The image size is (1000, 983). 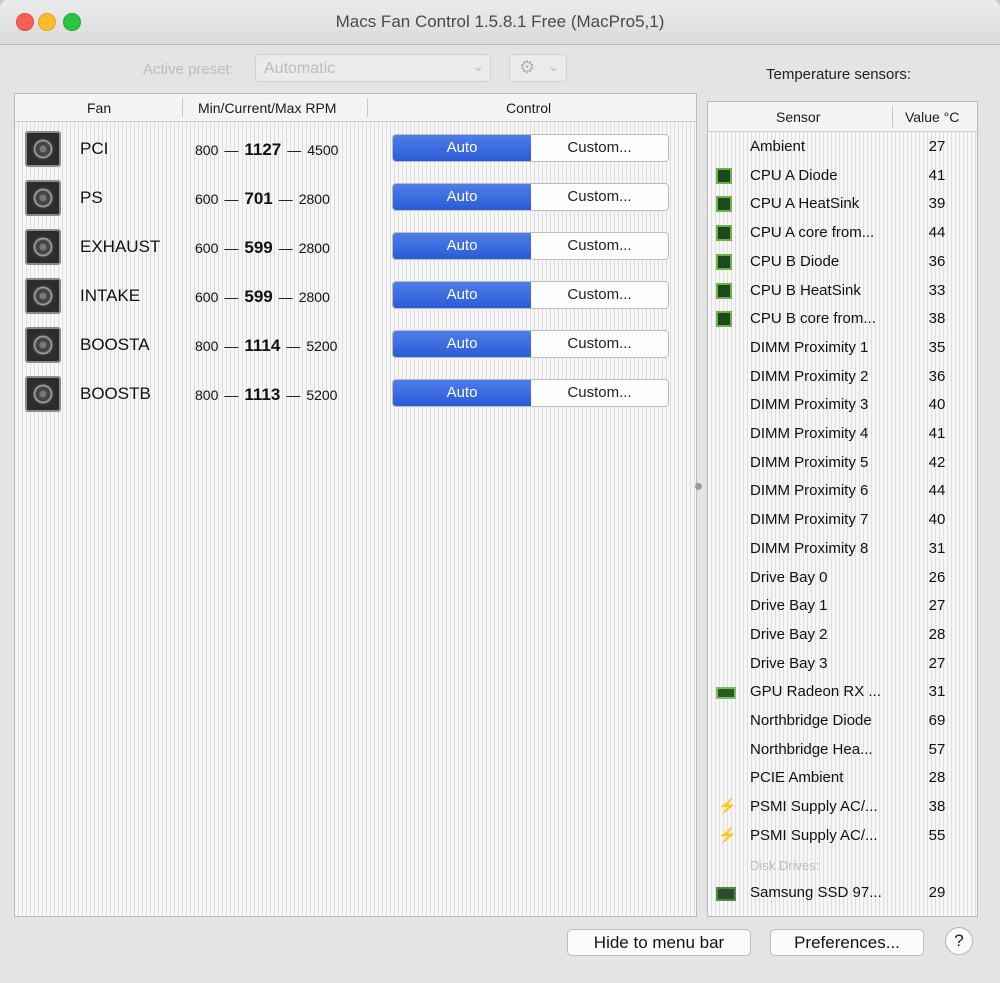 I want to click on column-header-control: Control, so click(x=528, y=108).